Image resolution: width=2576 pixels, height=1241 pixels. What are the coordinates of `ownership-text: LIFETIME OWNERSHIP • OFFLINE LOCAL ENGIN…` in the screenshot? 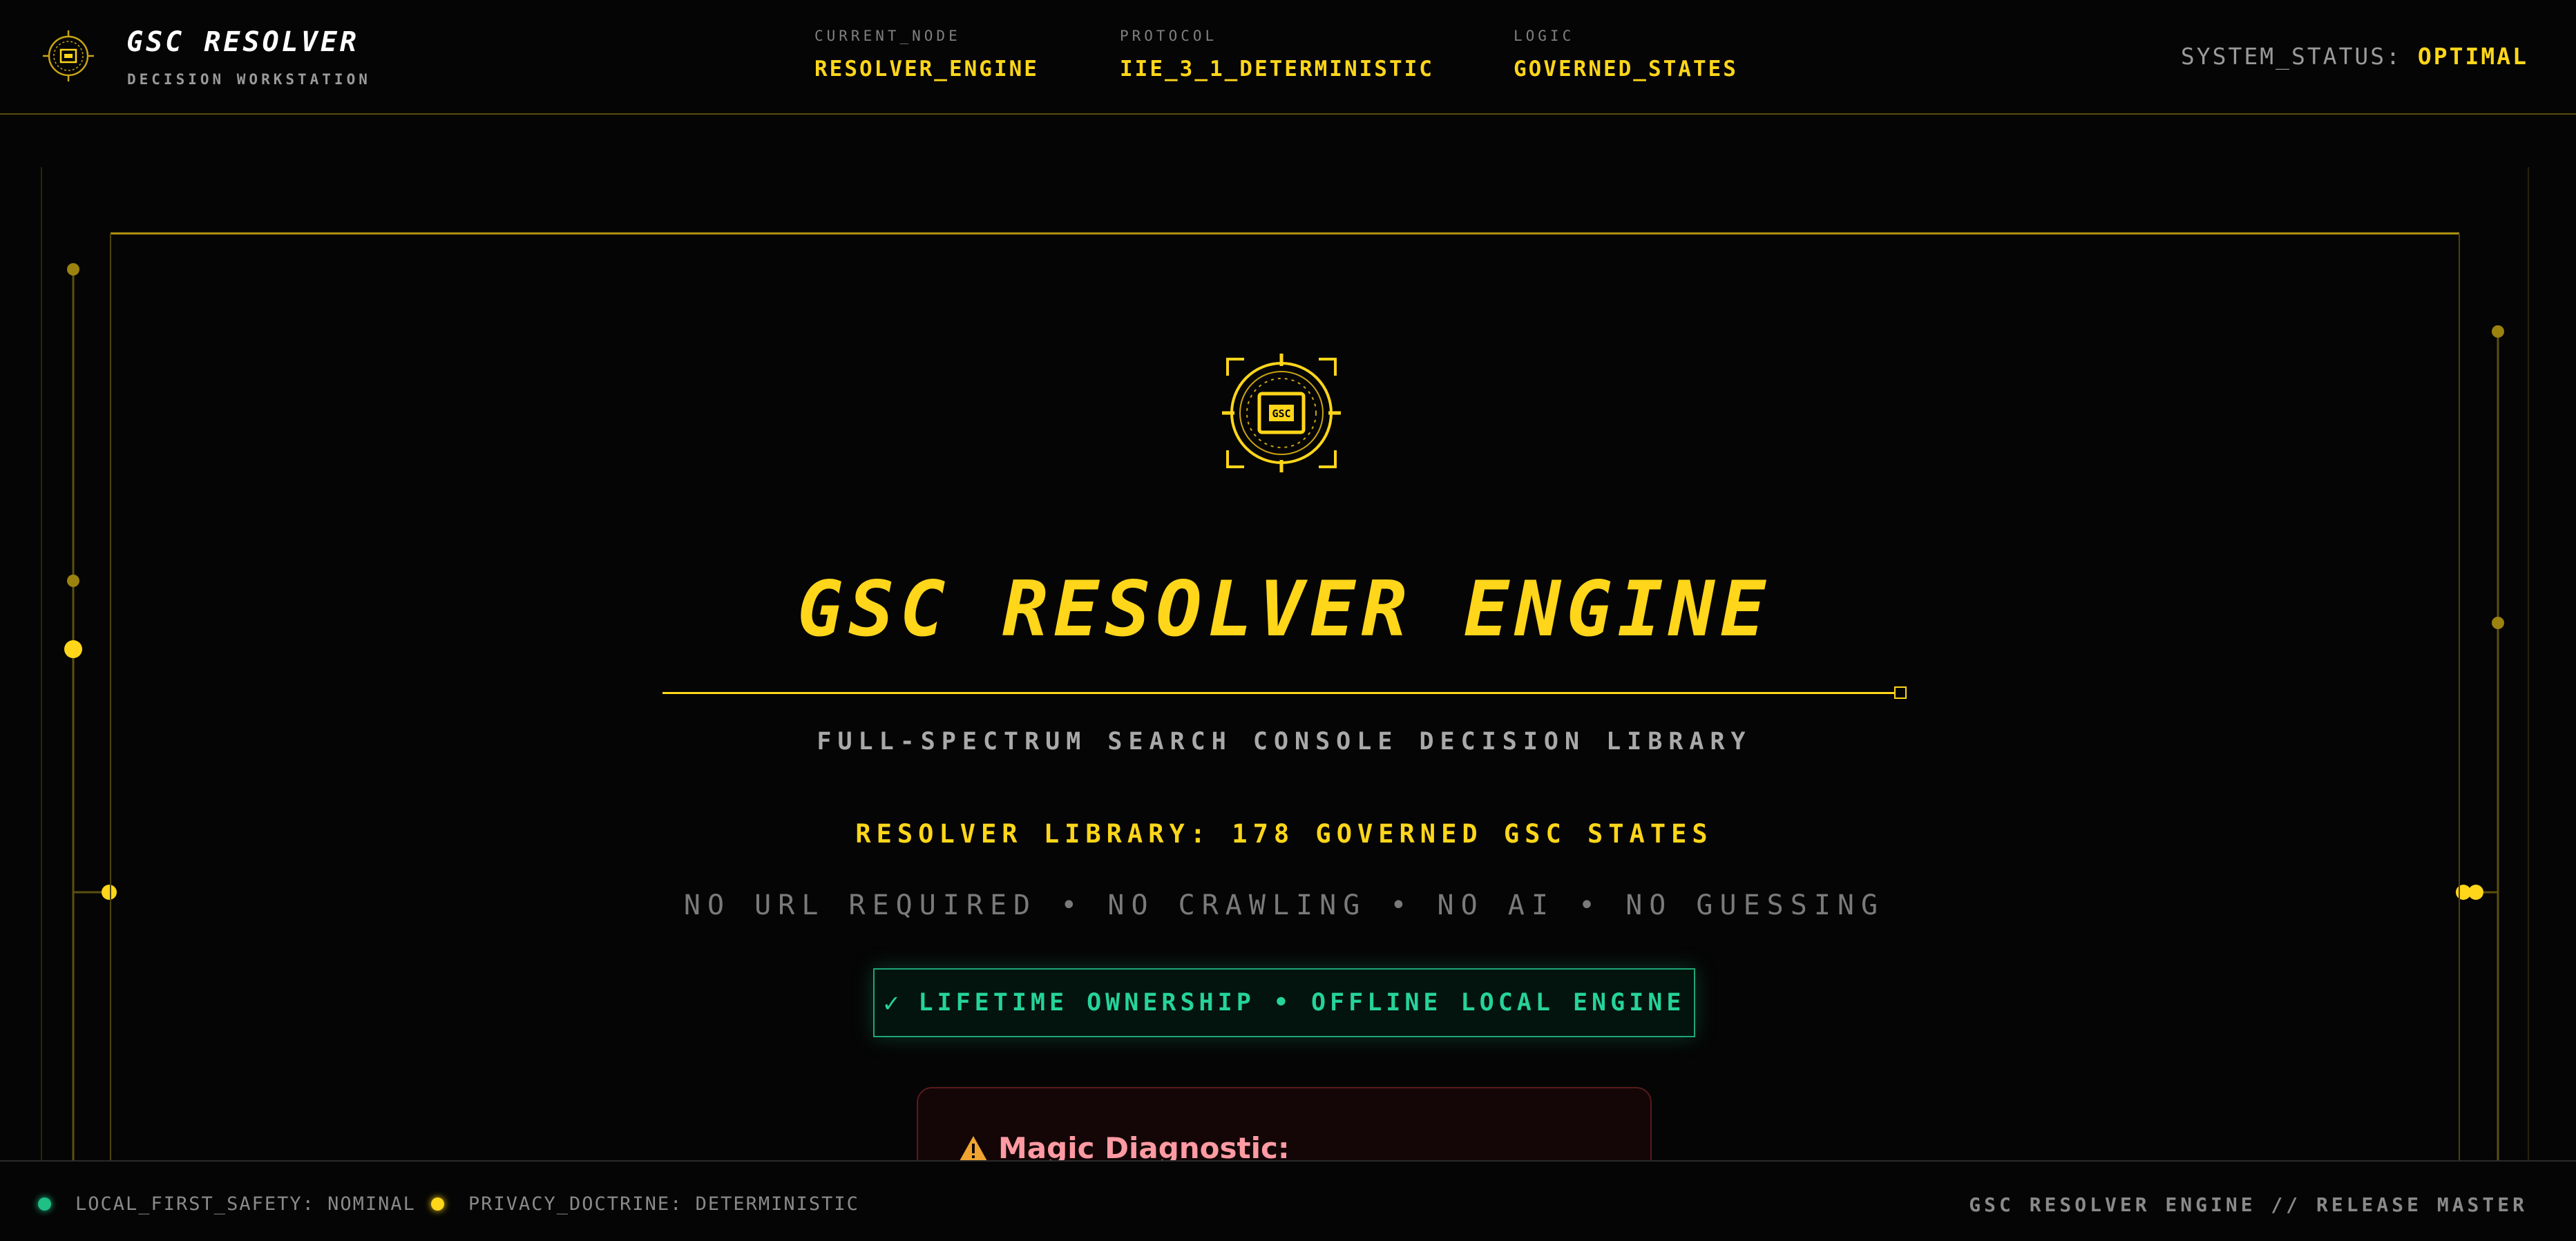 It's located at (1302, 1003).